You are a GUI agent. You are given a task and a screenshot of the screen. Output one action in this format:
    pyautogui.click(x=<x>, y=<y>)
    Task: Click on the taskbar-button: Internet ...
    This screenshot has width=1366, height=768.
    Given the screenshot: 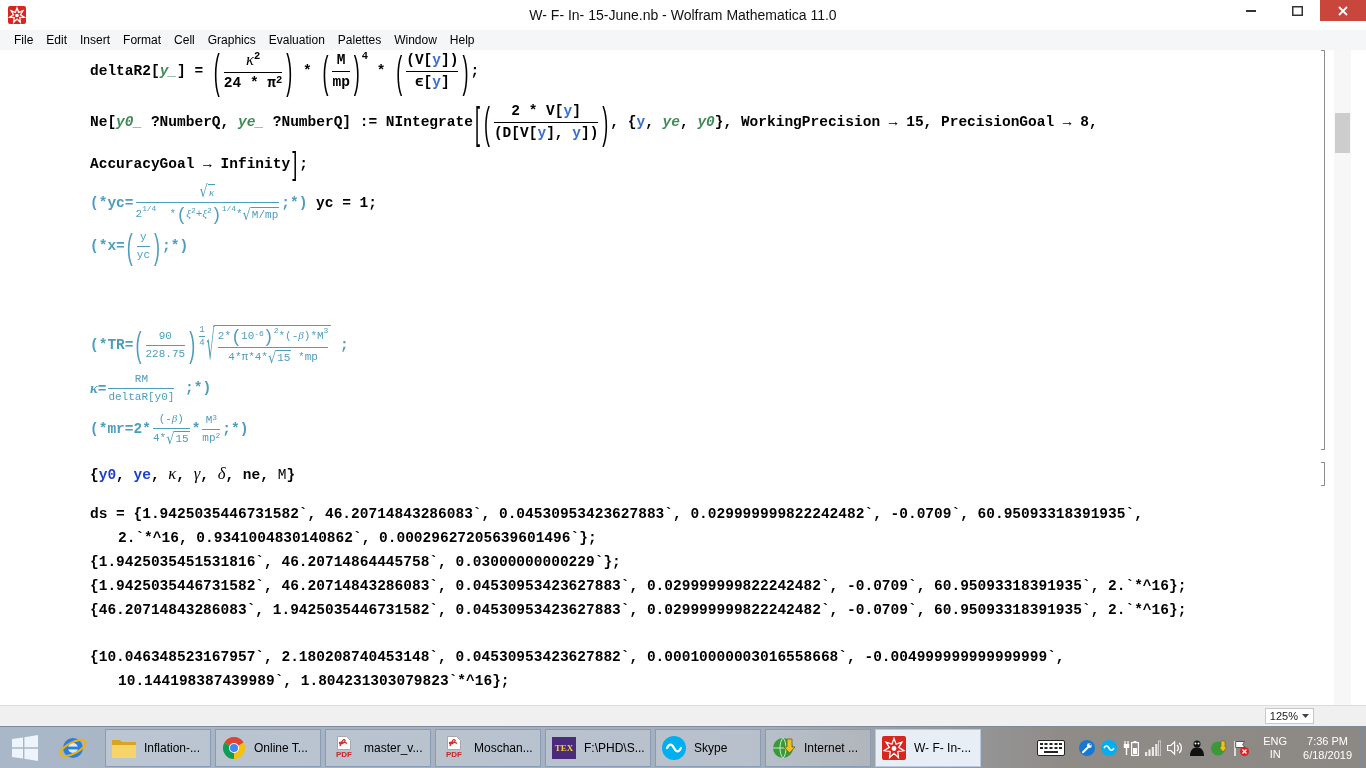 What is the action you would take?
    pyautogui.click(x=818, y=747)
    